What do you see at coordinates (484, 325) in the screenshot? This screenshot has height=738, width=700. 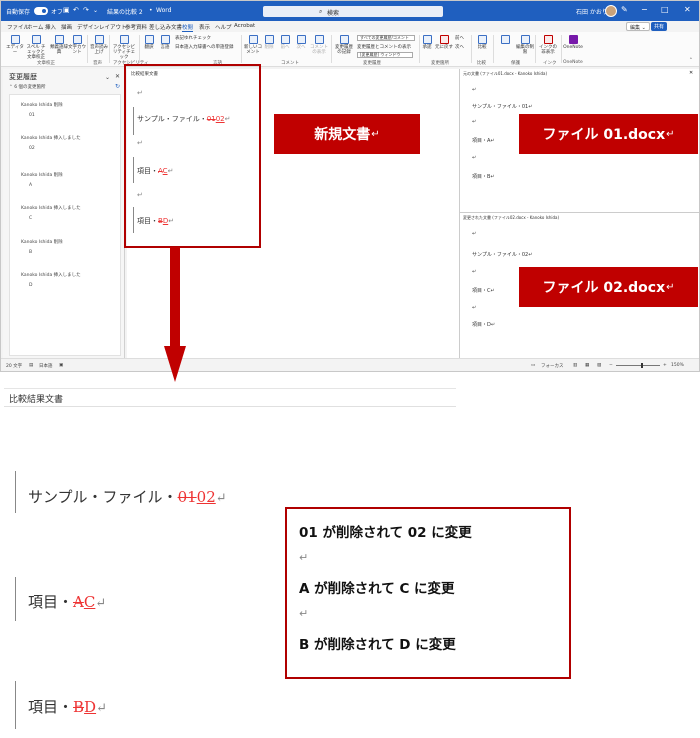 I see `revised-line: 項目・D↵` at bounding box center [484, 325].